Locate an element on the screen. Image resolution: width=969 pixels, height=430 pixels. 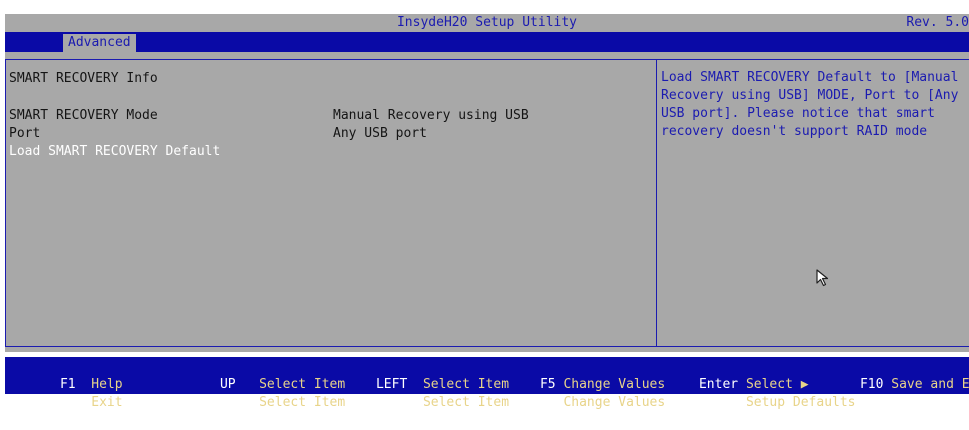
setting-value-mode: Manual Recovery using USB is located at coordinates (431, 115).